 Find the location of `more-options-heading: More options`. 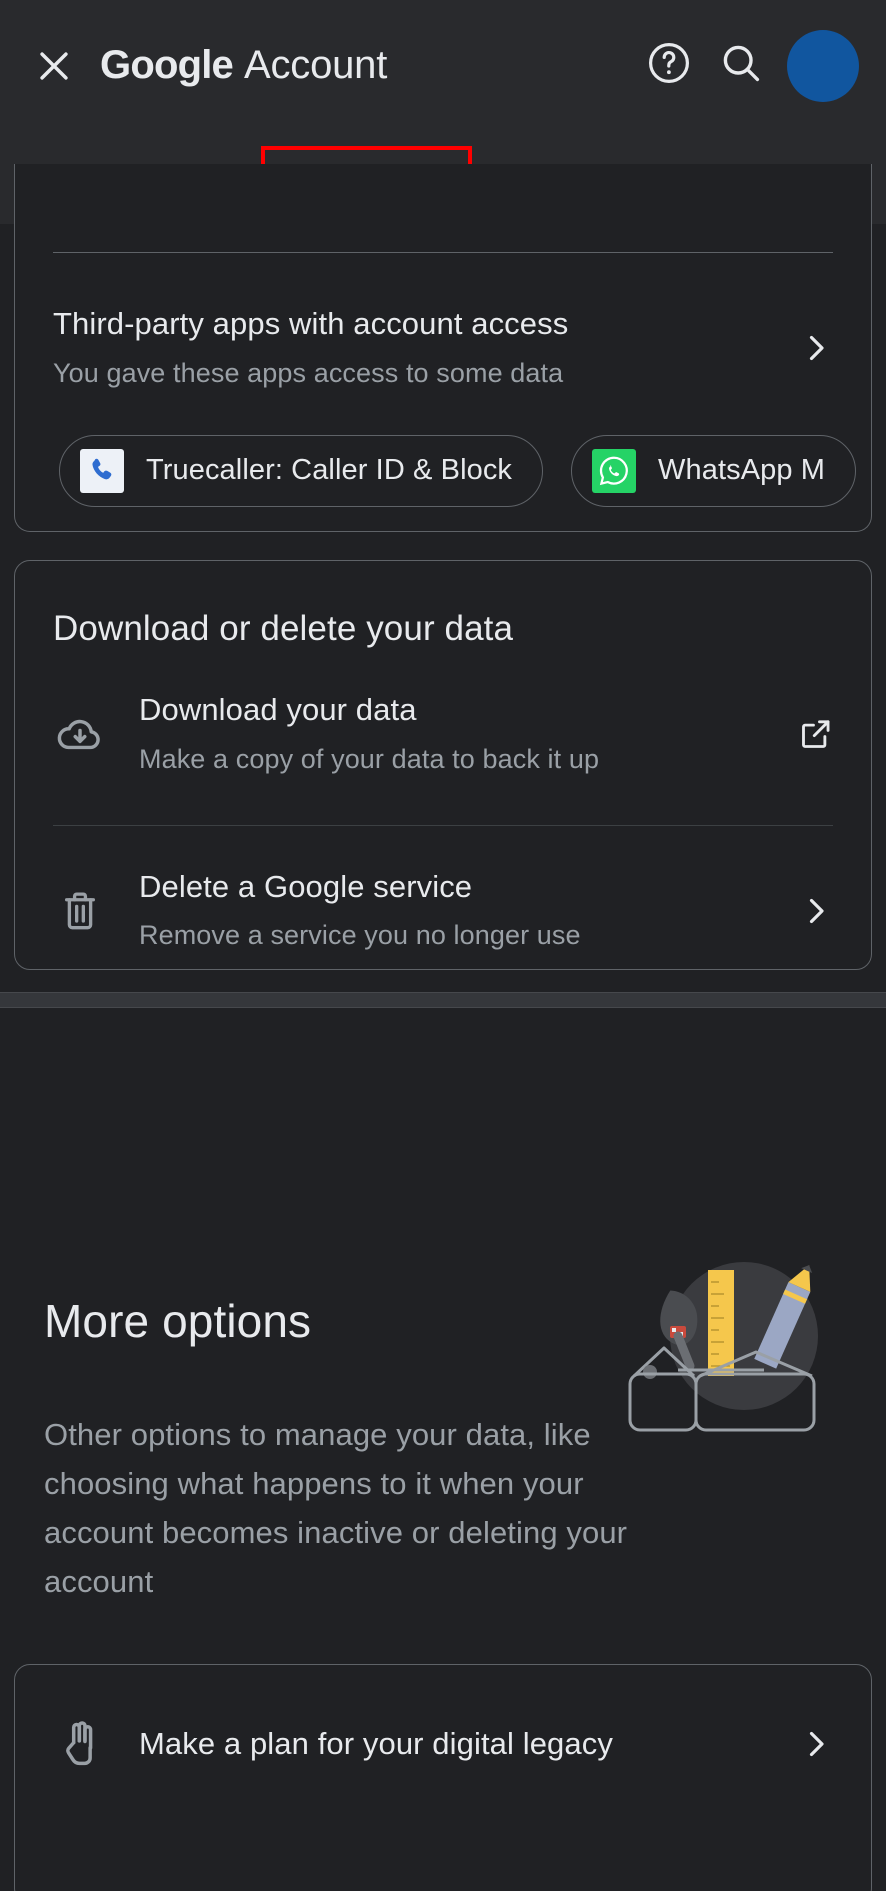

more-options-heading: More options is located at coordinates (178, 1321).